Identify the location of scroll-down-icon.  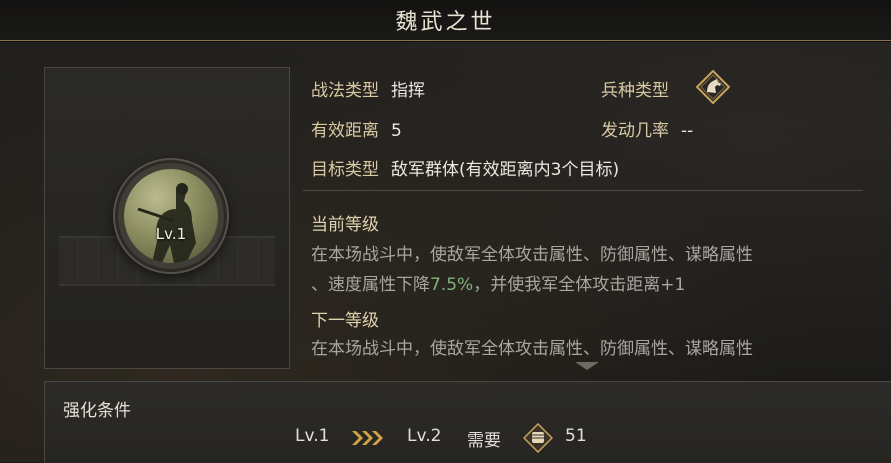
(587, 366).